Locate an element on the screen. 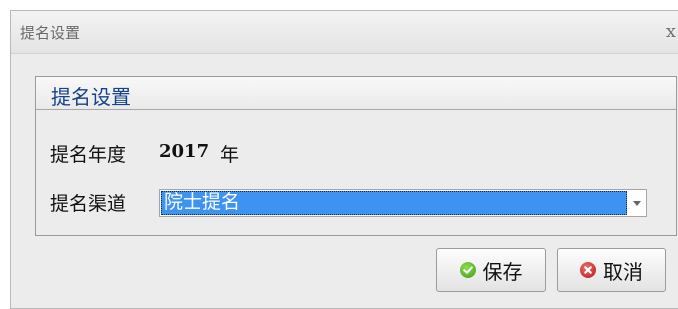  channel-selected-value: 院士提名 is located at coordinates (394, 203).